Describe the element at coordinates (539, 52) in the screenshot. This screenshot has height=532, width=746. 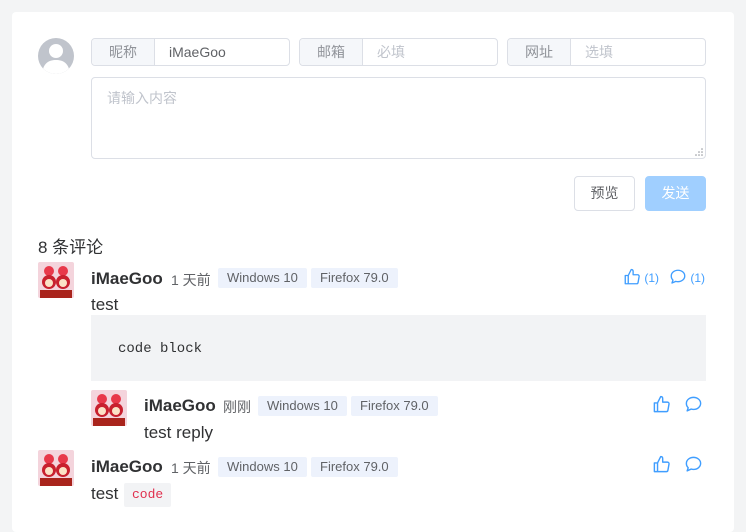
I see `url-label: 网址` at that location.